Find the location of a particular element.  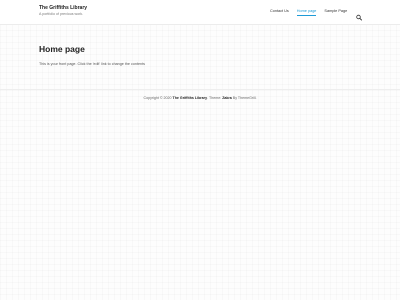

footer-divider is located at coordinates (200, 89).